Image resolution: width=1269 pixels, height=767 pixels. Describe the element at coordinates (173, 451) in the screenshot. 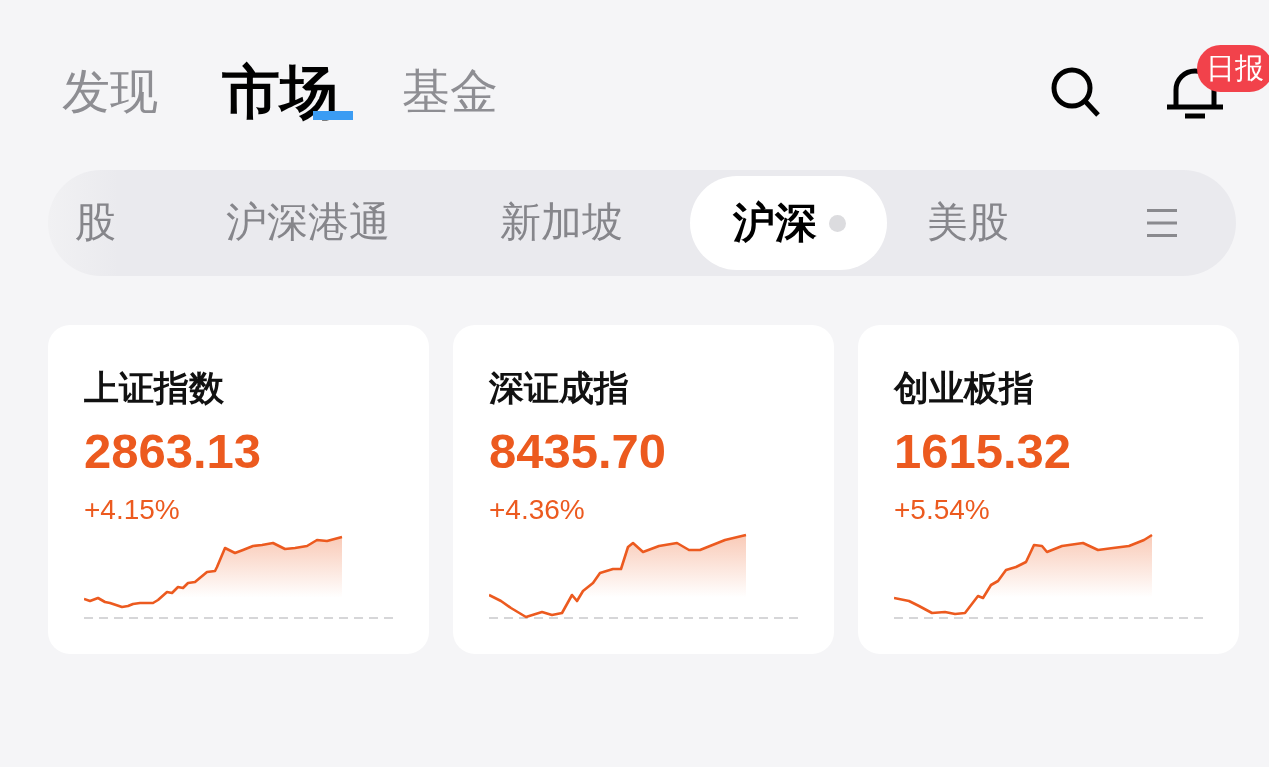

I see `index-value: 2863.13` at that location.